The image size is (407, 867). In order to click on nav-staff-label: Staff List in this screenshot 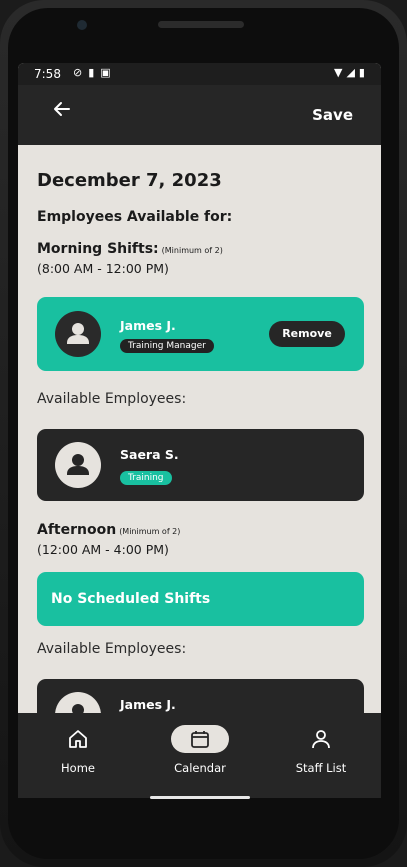, I will do `click(321, 768)`.